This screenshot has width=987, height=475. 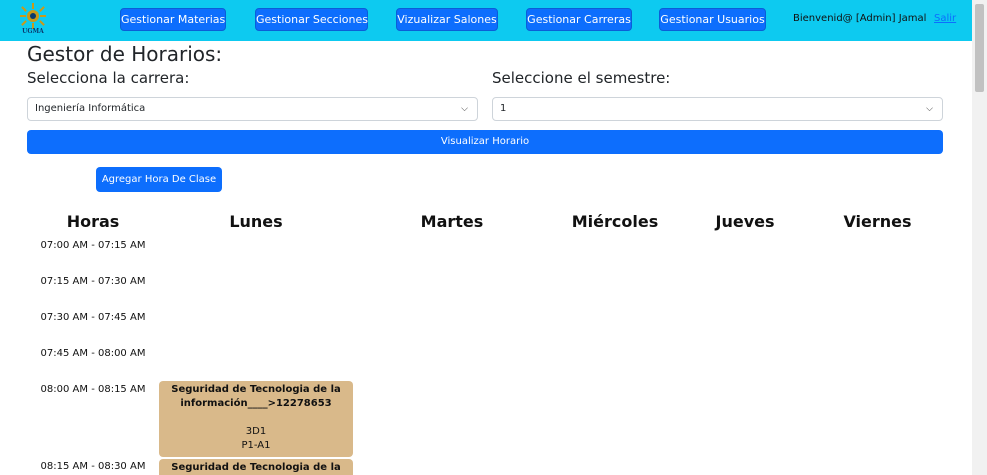 What do you see at coordinates (252, 109) in the screenshot?
I see `career-select: Ingeniería Informática ⌵` at bounding box center [252, 109].